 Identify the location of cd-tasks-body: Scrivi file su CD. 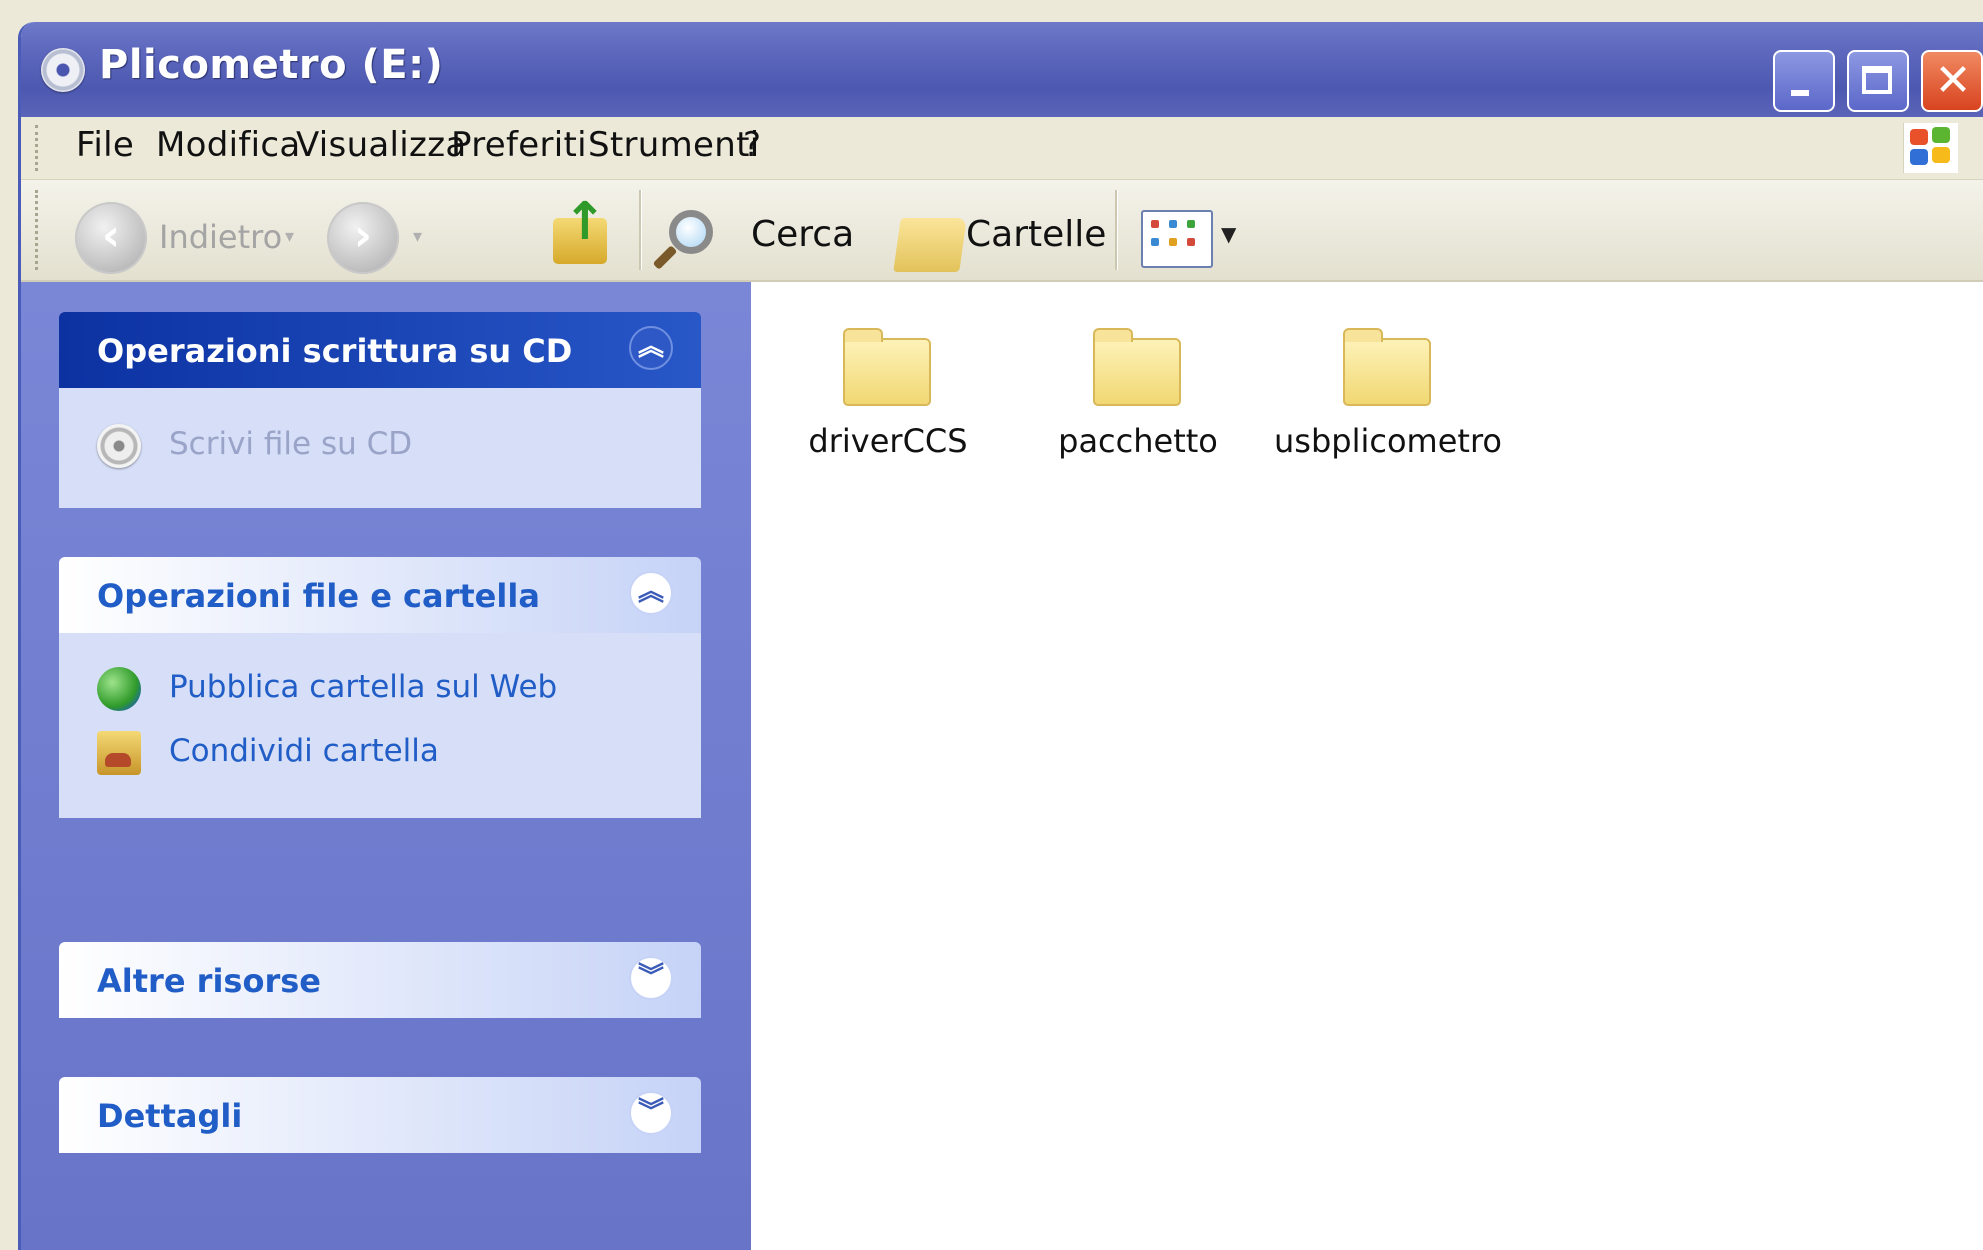
(380, 448).